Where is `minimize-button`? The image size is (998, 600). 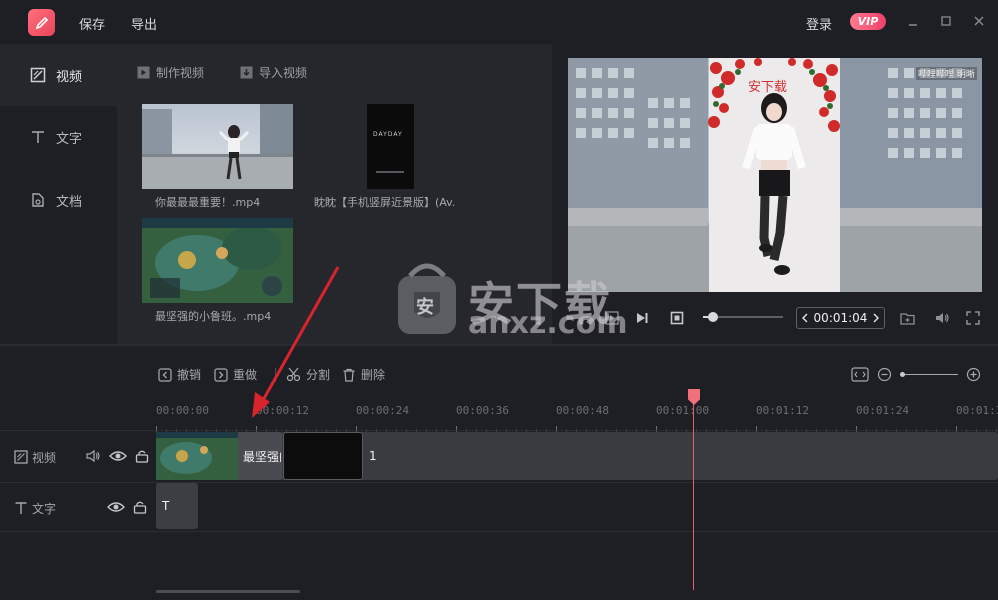
minimize-button is located at coordinates (913, 21).